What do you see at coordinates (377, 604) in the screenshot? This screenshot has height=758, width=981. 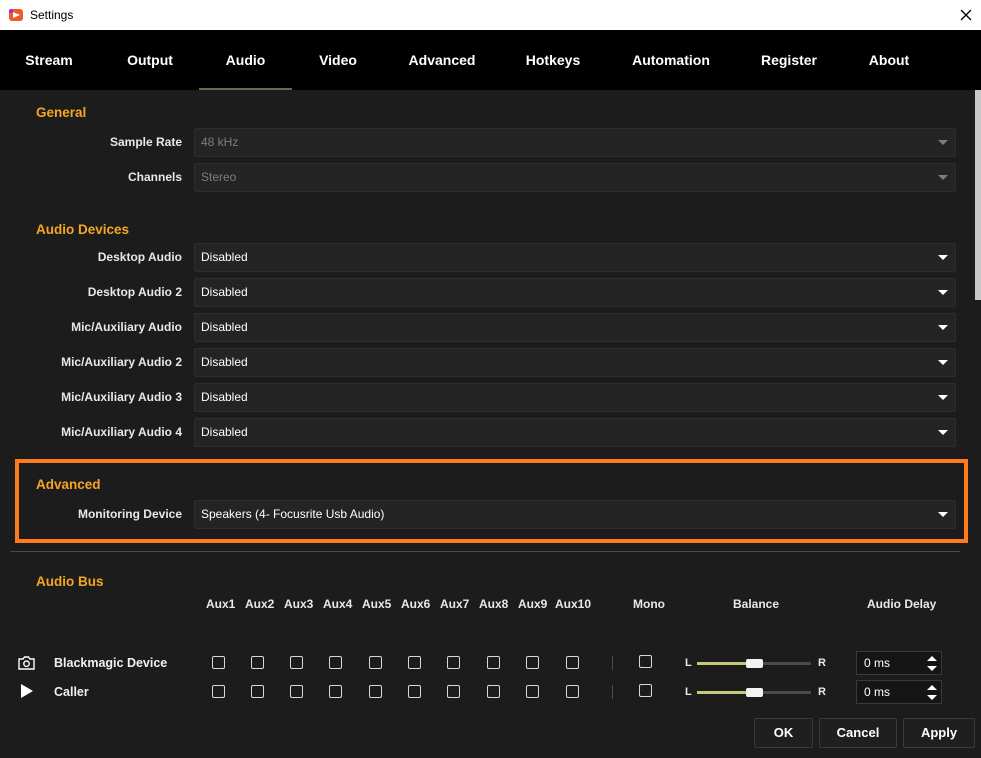 I see `aux5-header: Aux5` at bounding box center [377, 604].